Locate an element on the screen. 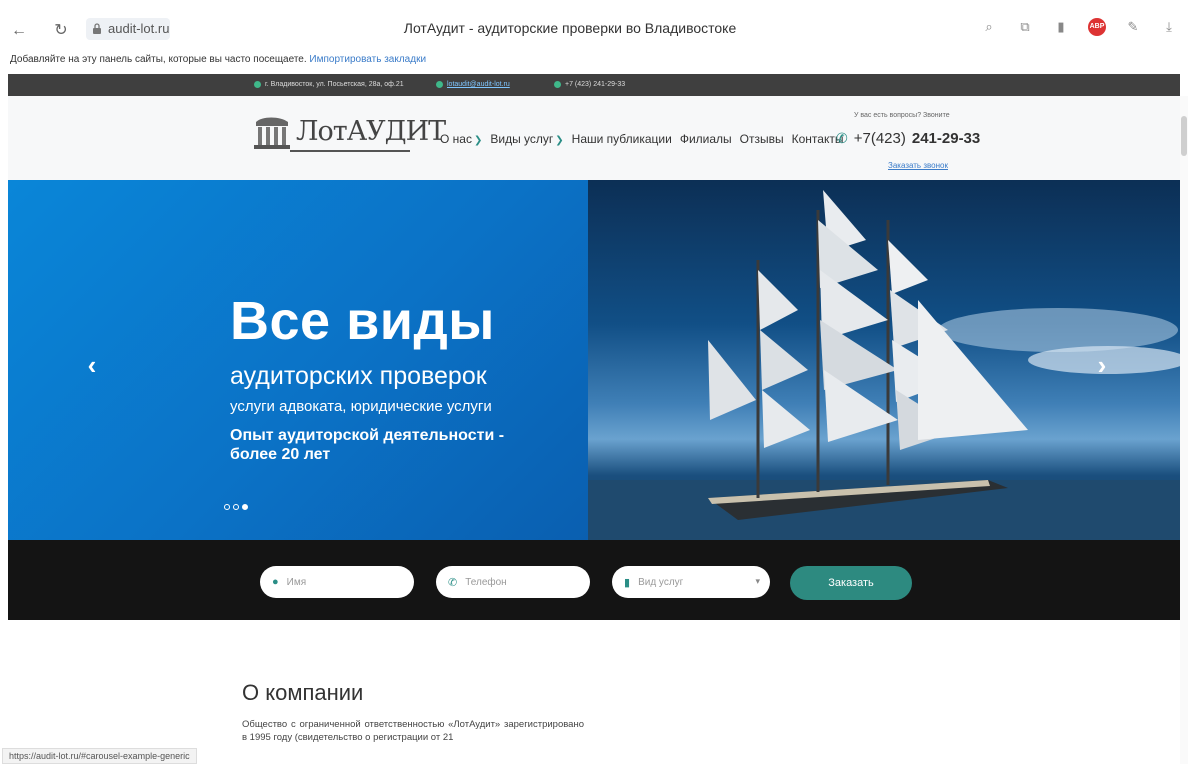 This screenshot has height=764, width=1188. location-icon is located at coordinates (257, 84).